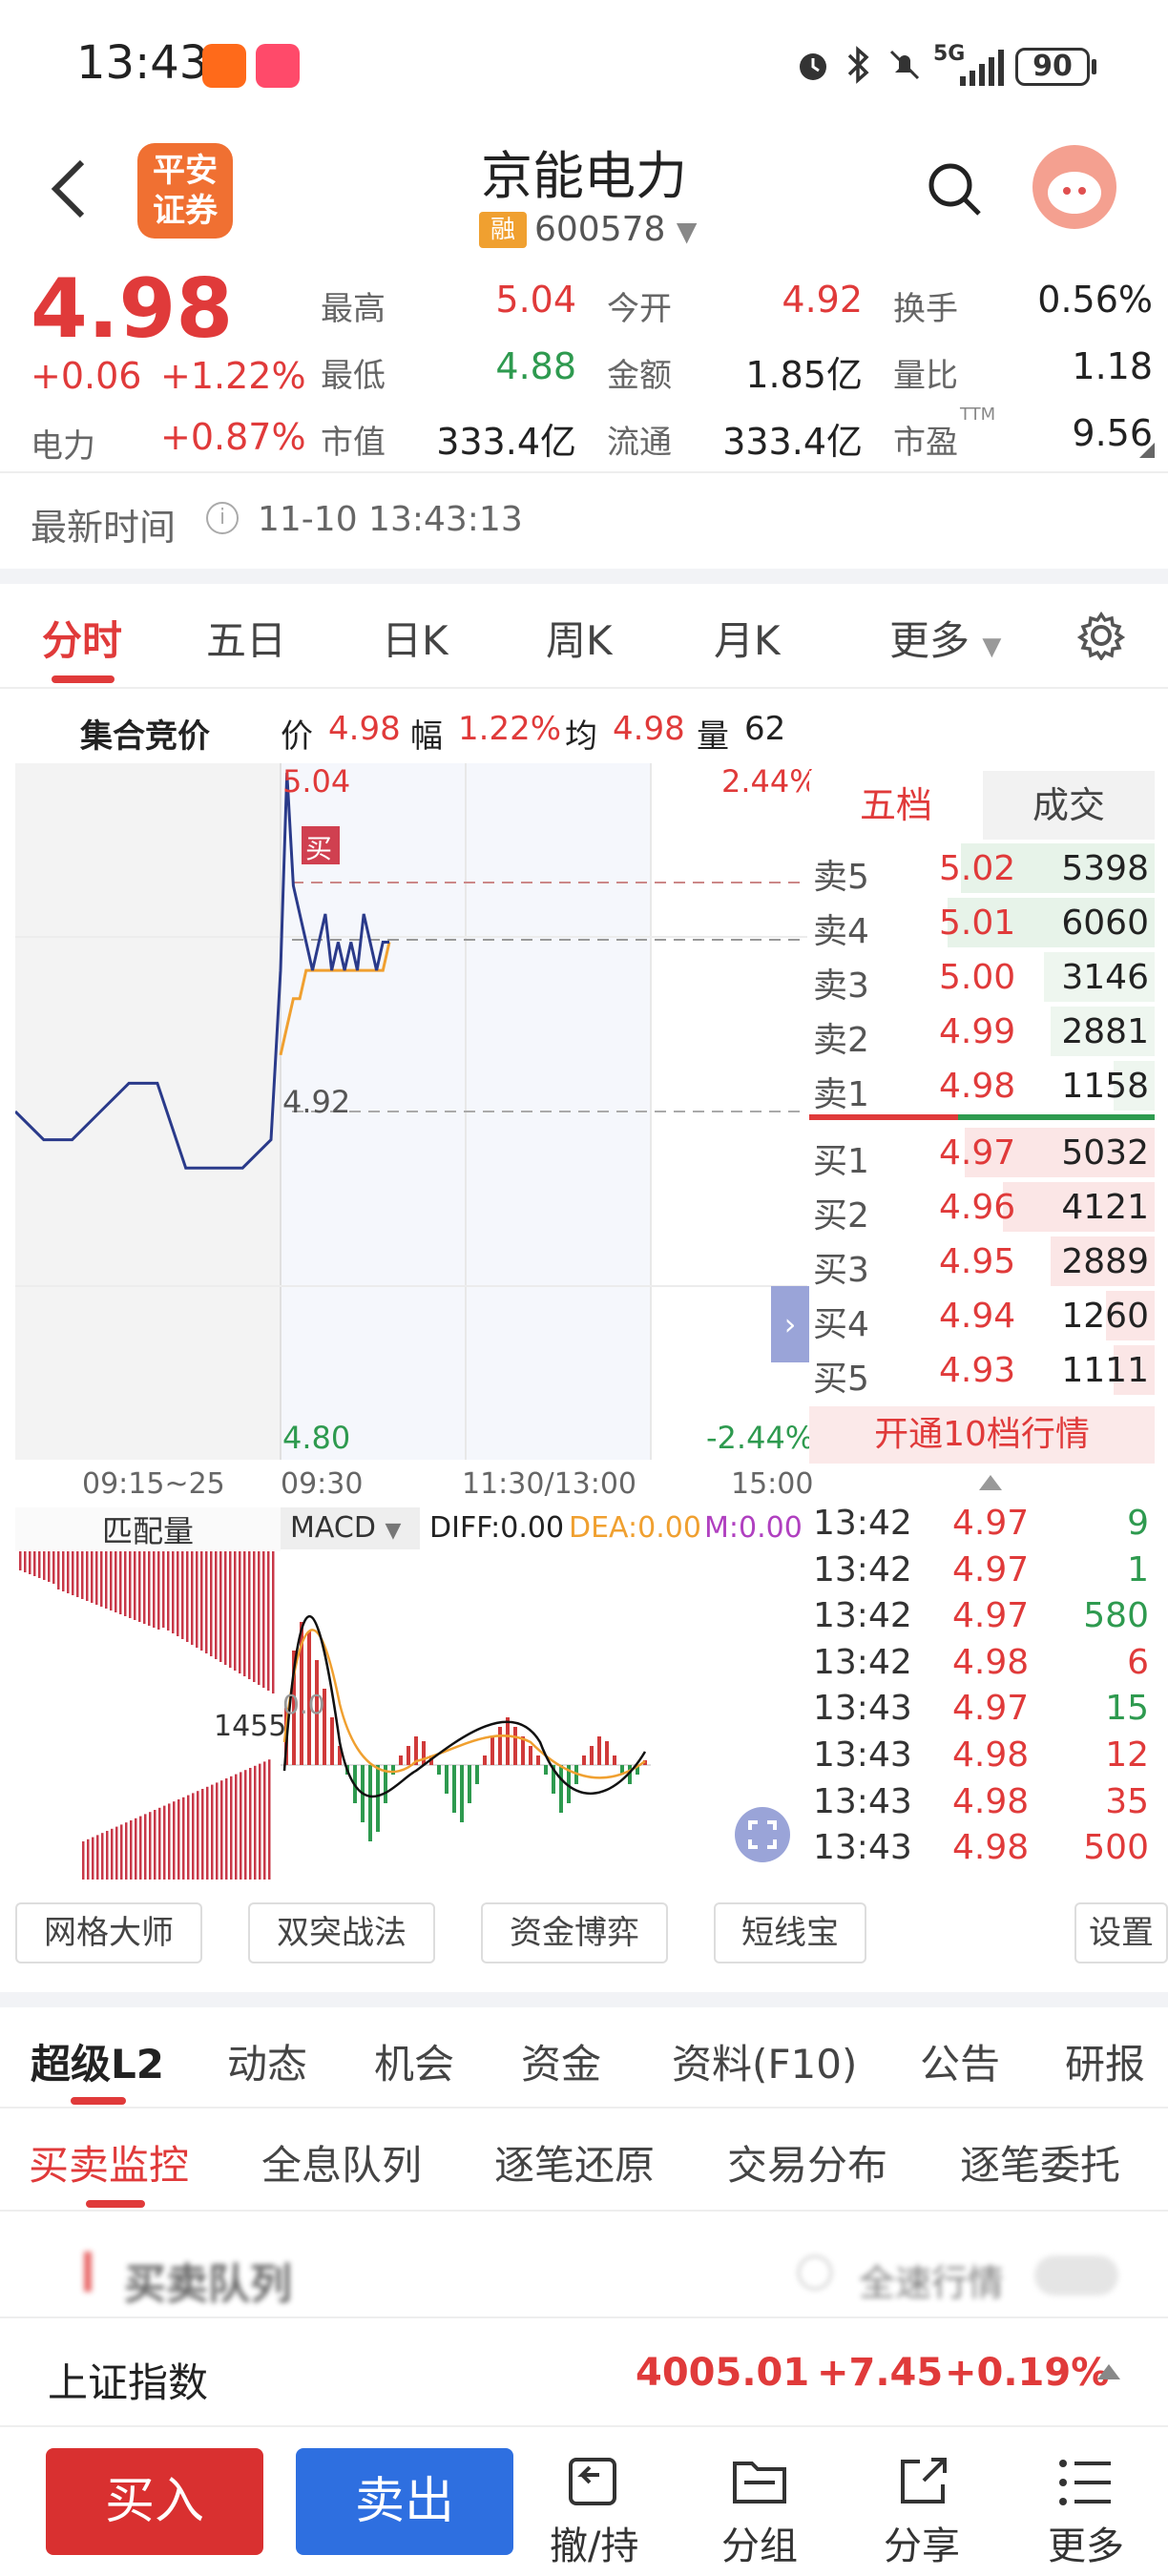 This screenshot has width=1168, height=2576. Describe the element at coordinates (109, 1932) in the screenshot. I see `grid-master-button: 网格大师` at that location.